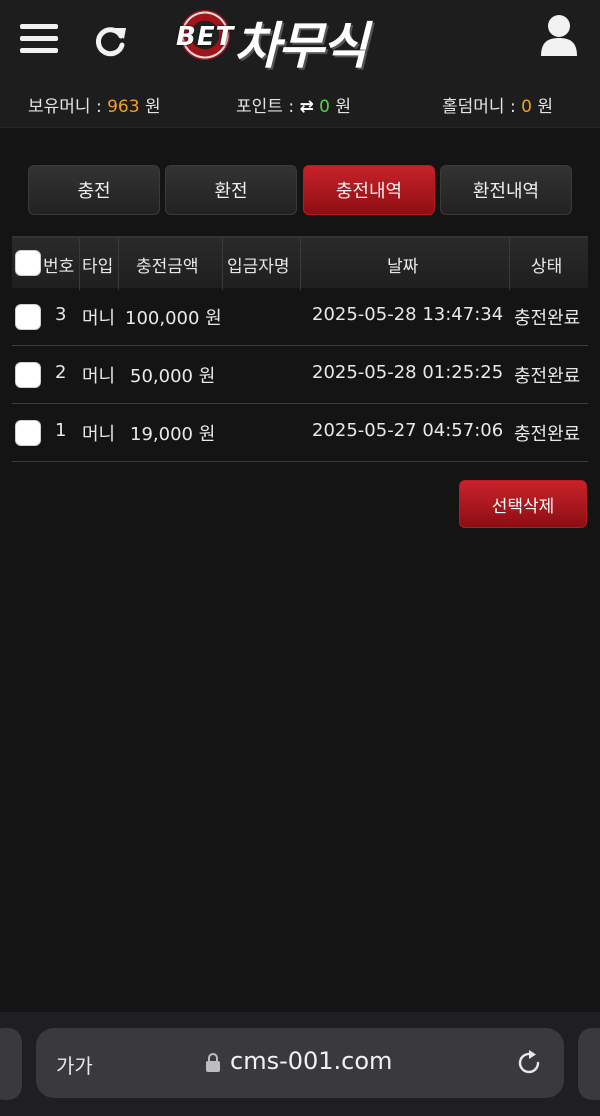  What do you see at coordinates (11, 1064) in the screenshot?
I see `previous-tab-preview` at bounding box center [11, 1064].